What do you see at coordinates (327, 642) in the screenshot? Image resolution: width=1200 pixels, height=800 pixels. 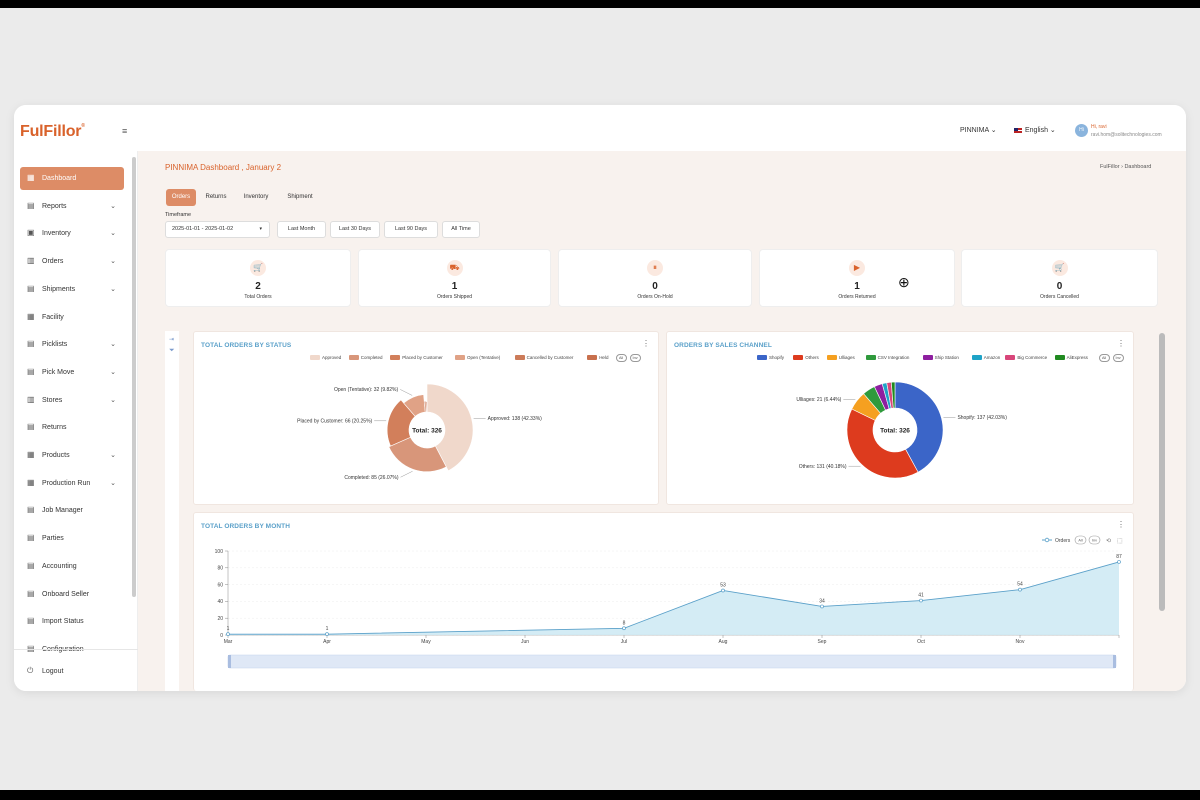 I see `x-tick-label: Apr` at bounding box center [327, 642].